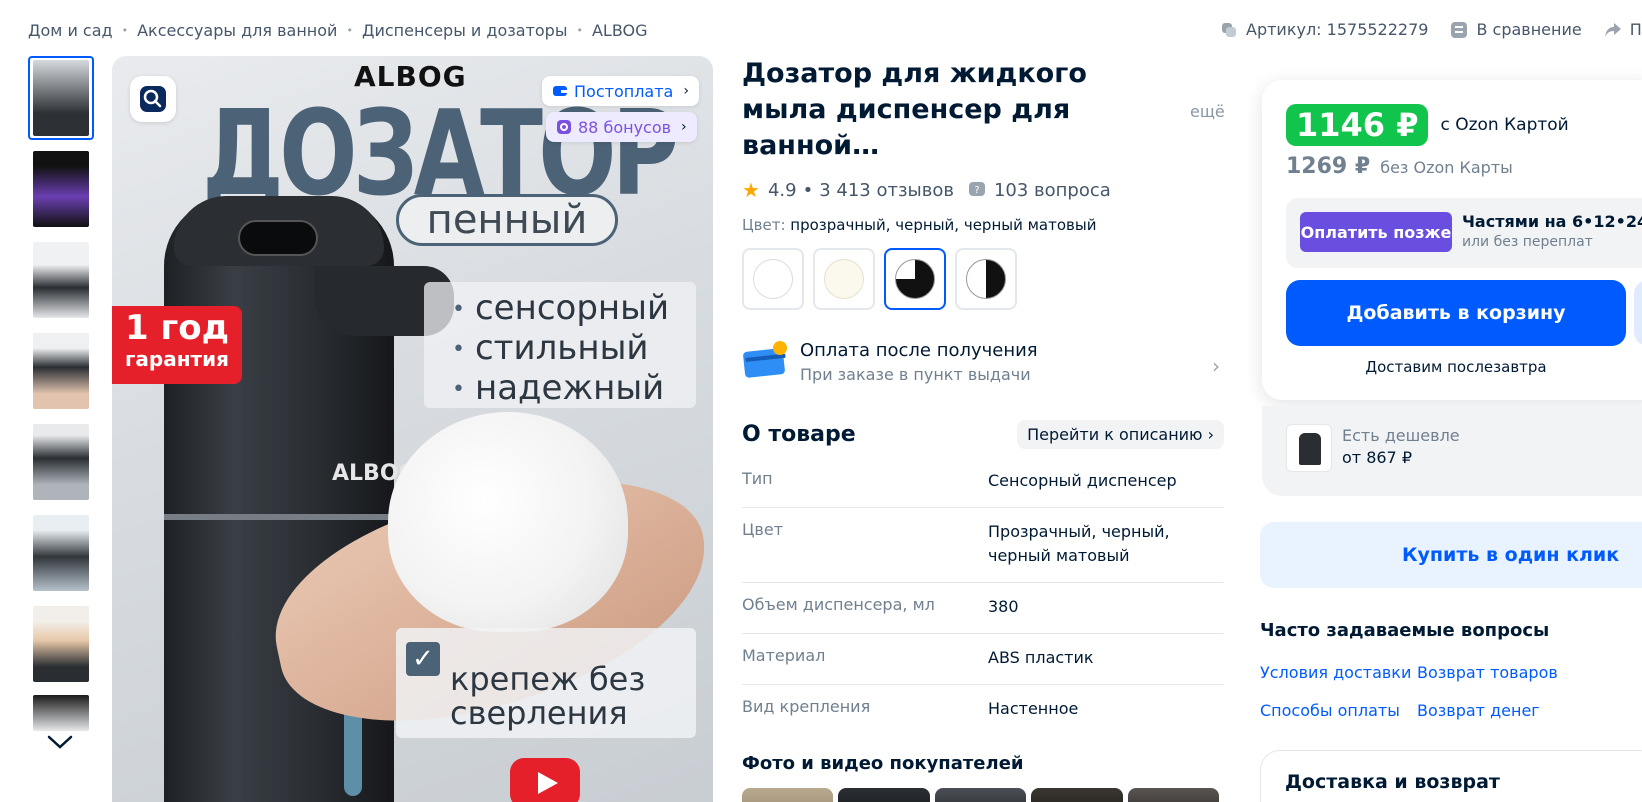 This screenshot has height=802, width=1642. I want to click on image-search-button, so click(153, 99).